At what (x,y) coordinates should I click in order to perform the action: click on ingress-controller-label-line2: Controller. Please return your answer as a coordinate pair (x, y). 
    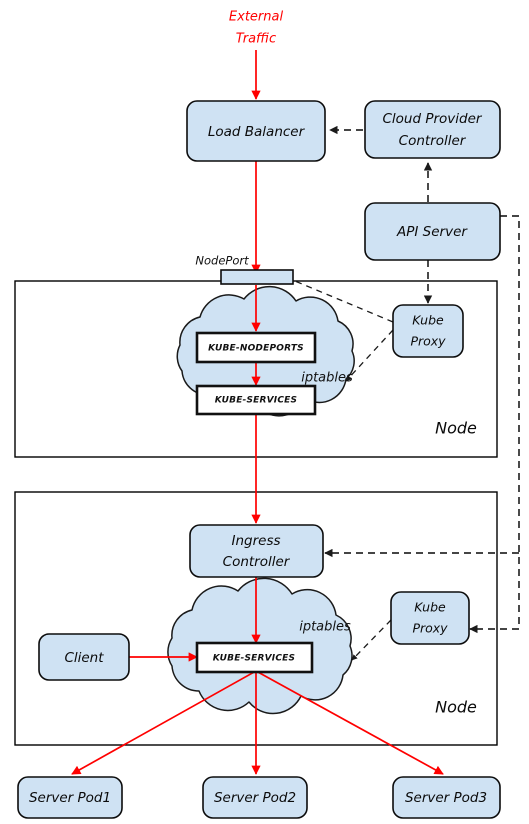
    Looking at the image, I should click on (257, 562).